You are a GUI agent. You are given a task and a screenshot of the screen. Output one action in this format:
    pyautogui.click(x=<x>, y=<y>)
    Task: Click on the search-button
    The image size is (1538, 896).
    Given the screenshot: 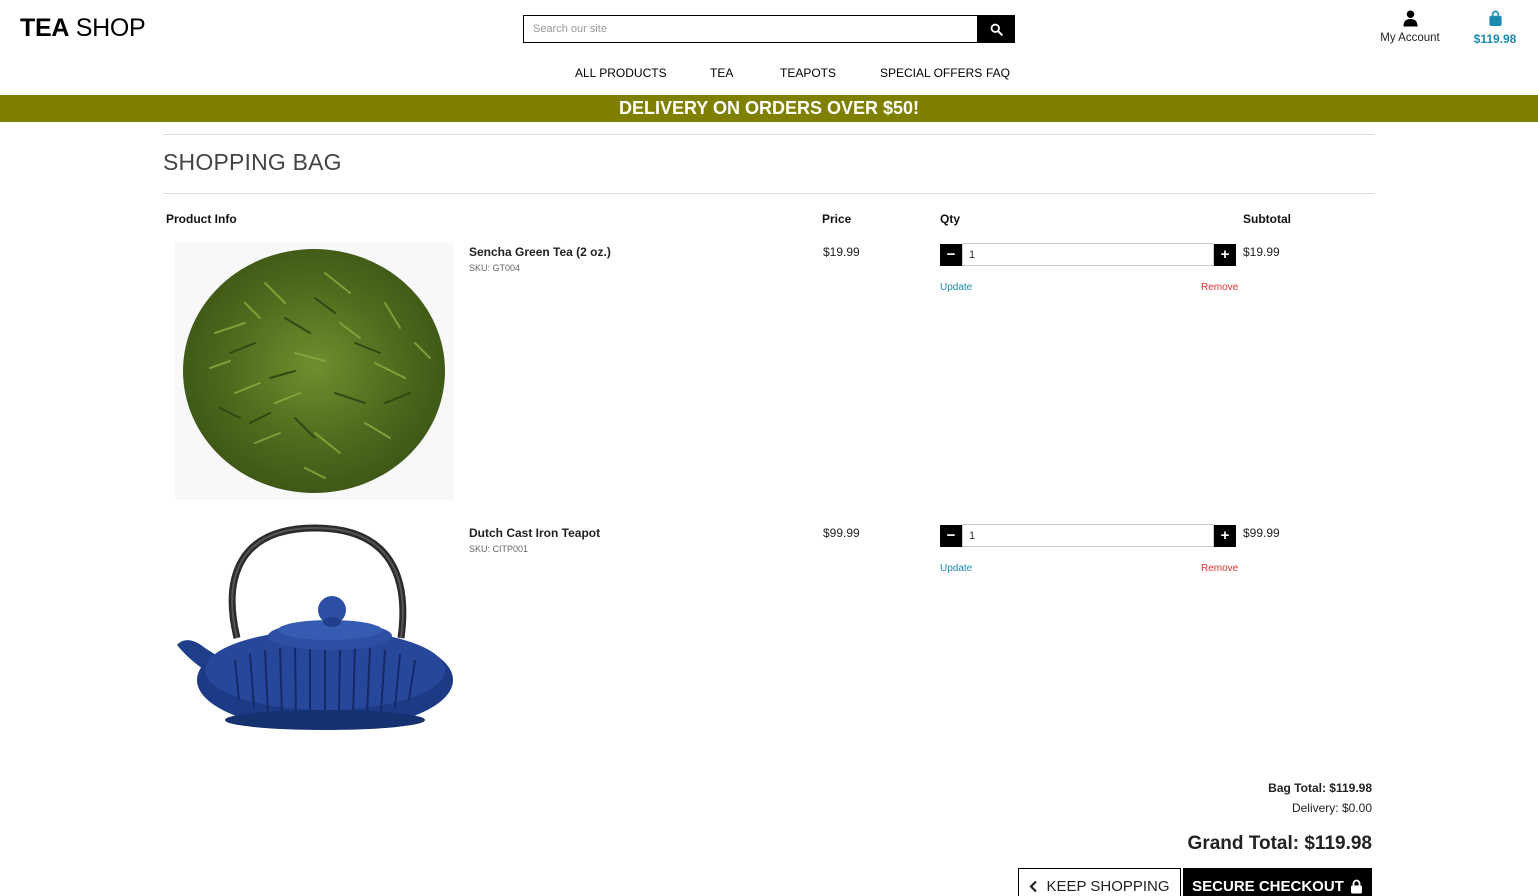 What is the action you would take?
    pyautogui.click(x=996, y=29)
    